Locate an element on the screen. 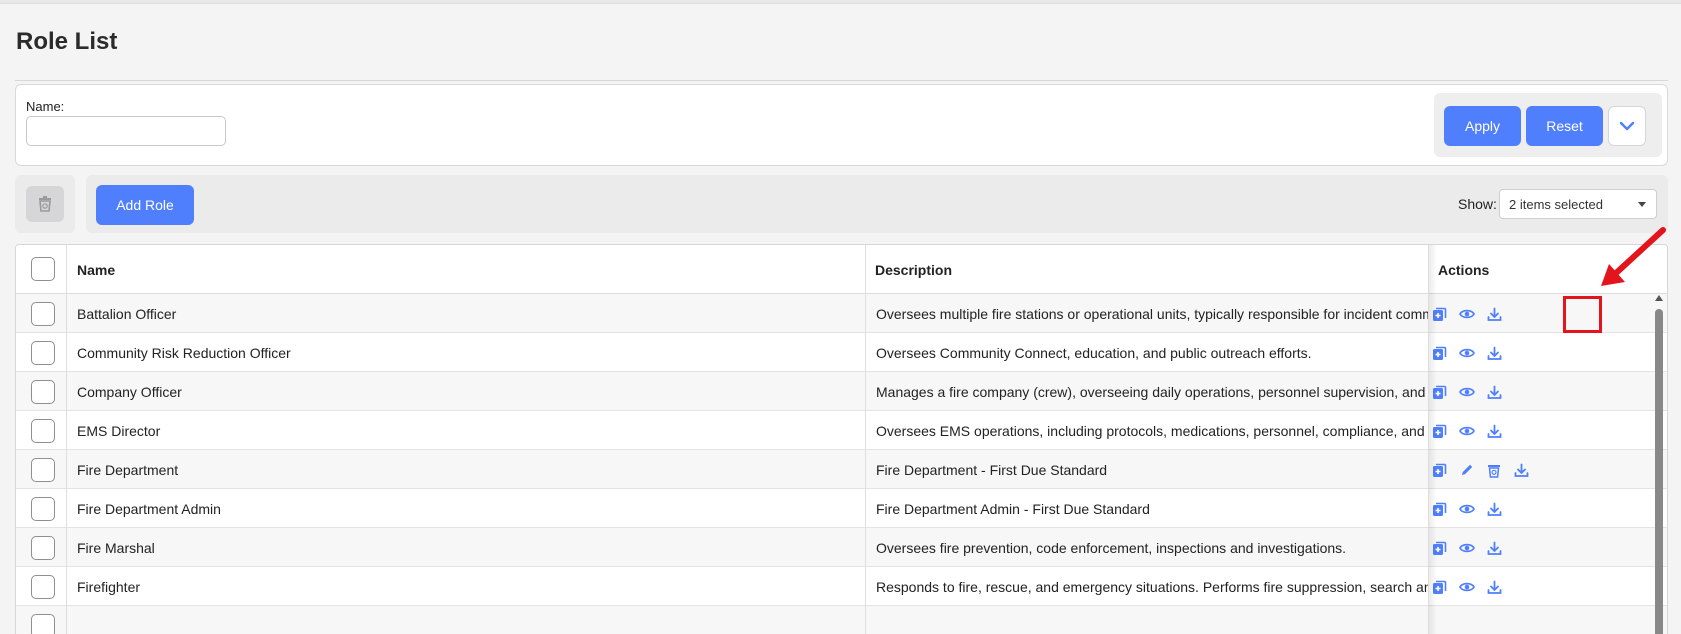  show-columns-select: 2 items selected is located at coordinates (1578, 204).